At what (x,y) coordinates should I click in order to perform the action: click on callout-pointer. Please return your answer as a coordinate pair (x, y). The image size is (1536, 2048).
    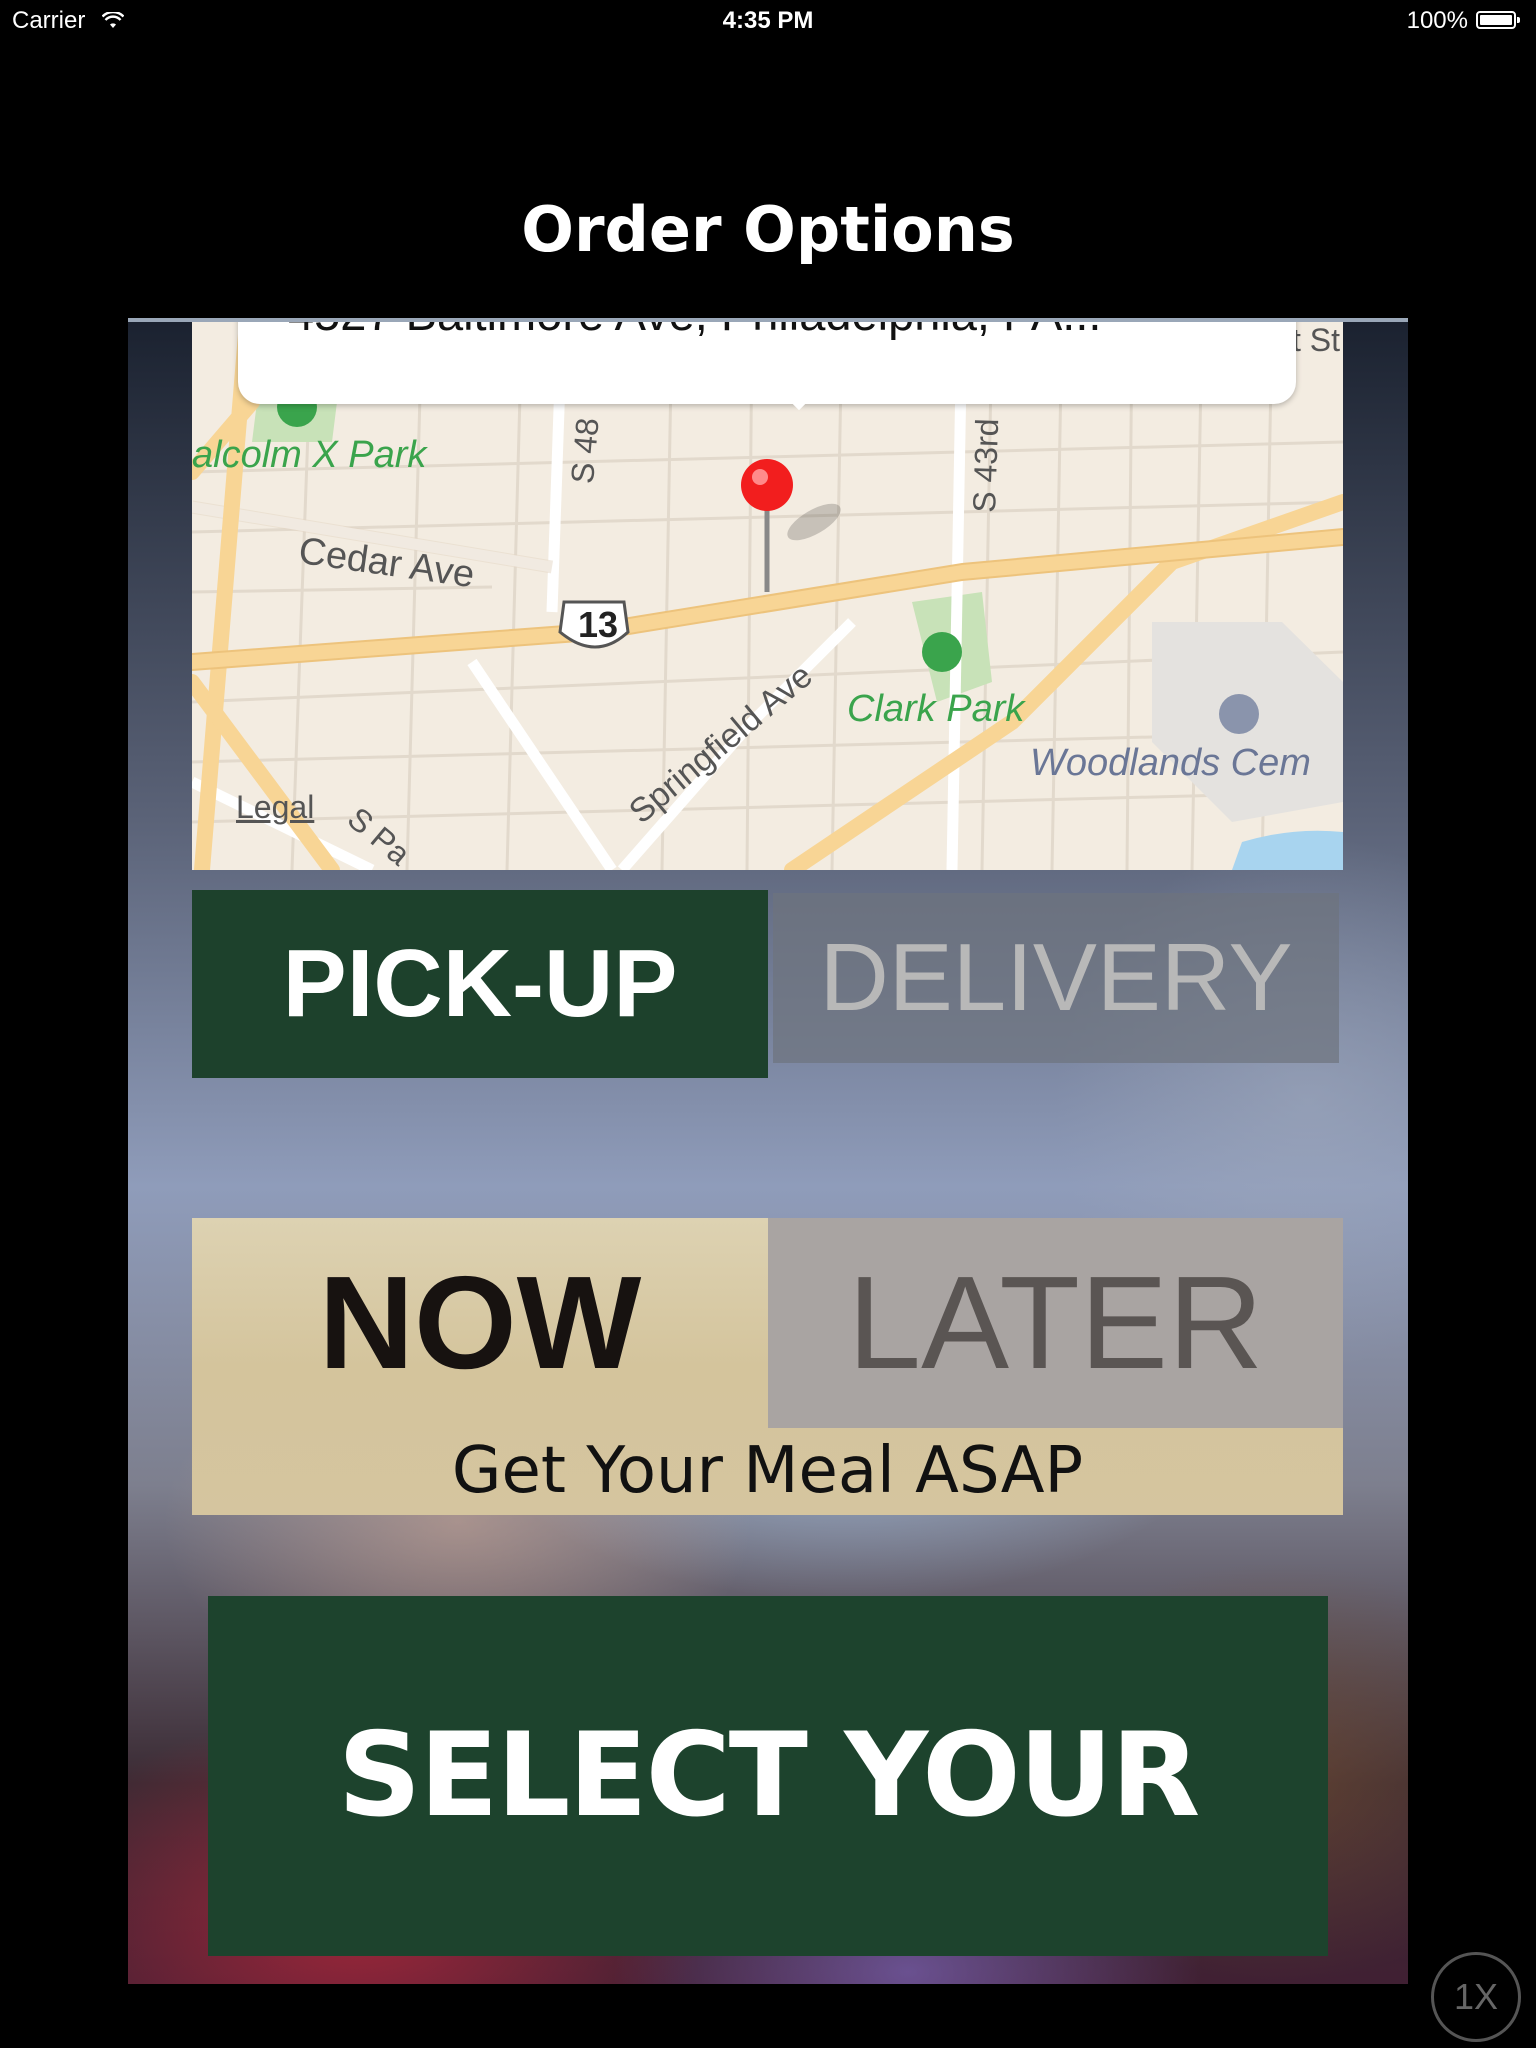
    Looking at the image, I should click on (799, 382).